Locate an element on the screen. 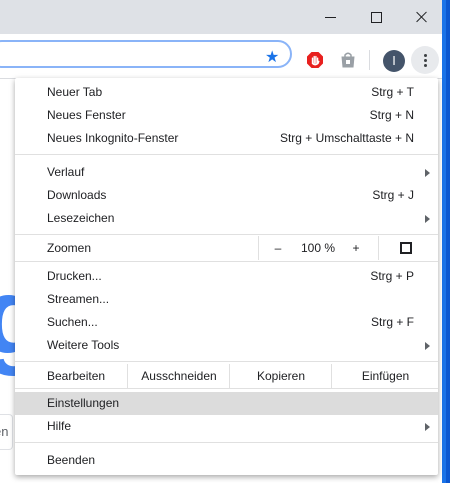  zoom-level: 100 % is located at coordinates (318, 248).